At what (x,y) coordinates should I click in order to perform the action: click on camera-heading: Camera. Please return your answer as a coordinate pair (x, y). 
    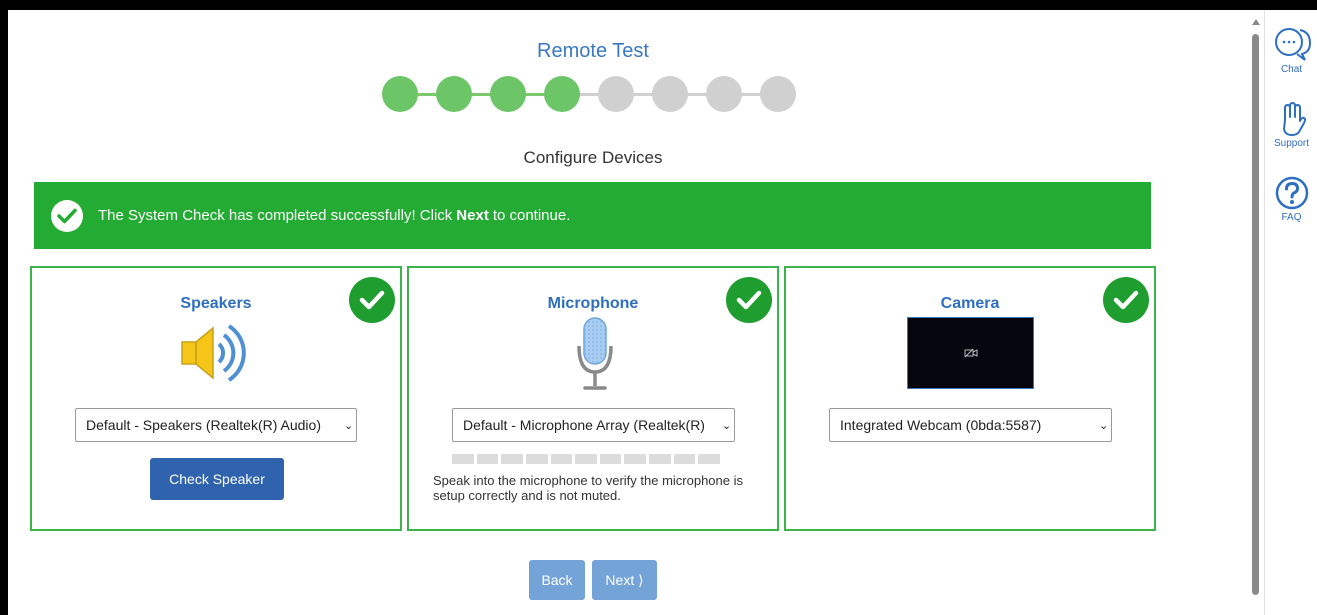
    Looking at the image, I should click on (970, 303).